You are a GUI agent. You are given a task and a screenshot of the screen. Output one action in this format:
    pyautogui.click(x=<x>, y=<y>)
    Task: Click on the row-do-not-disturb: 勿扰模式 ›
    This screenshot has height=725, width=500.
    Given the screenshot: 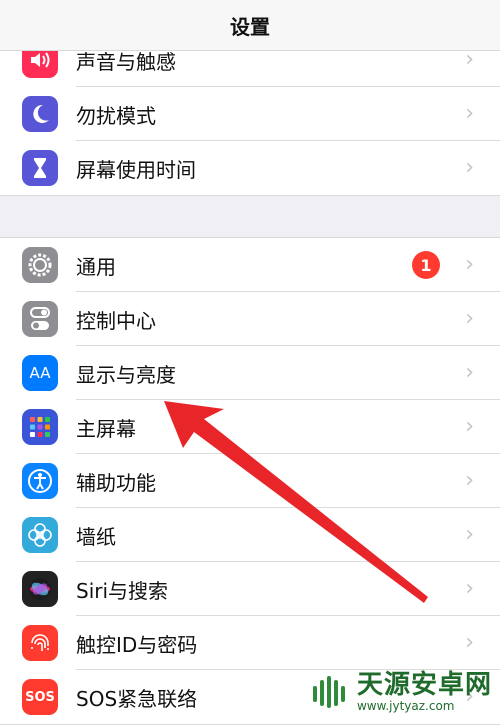 What is the action you would take?
    pyautogui.click(x=250, y=114)
    